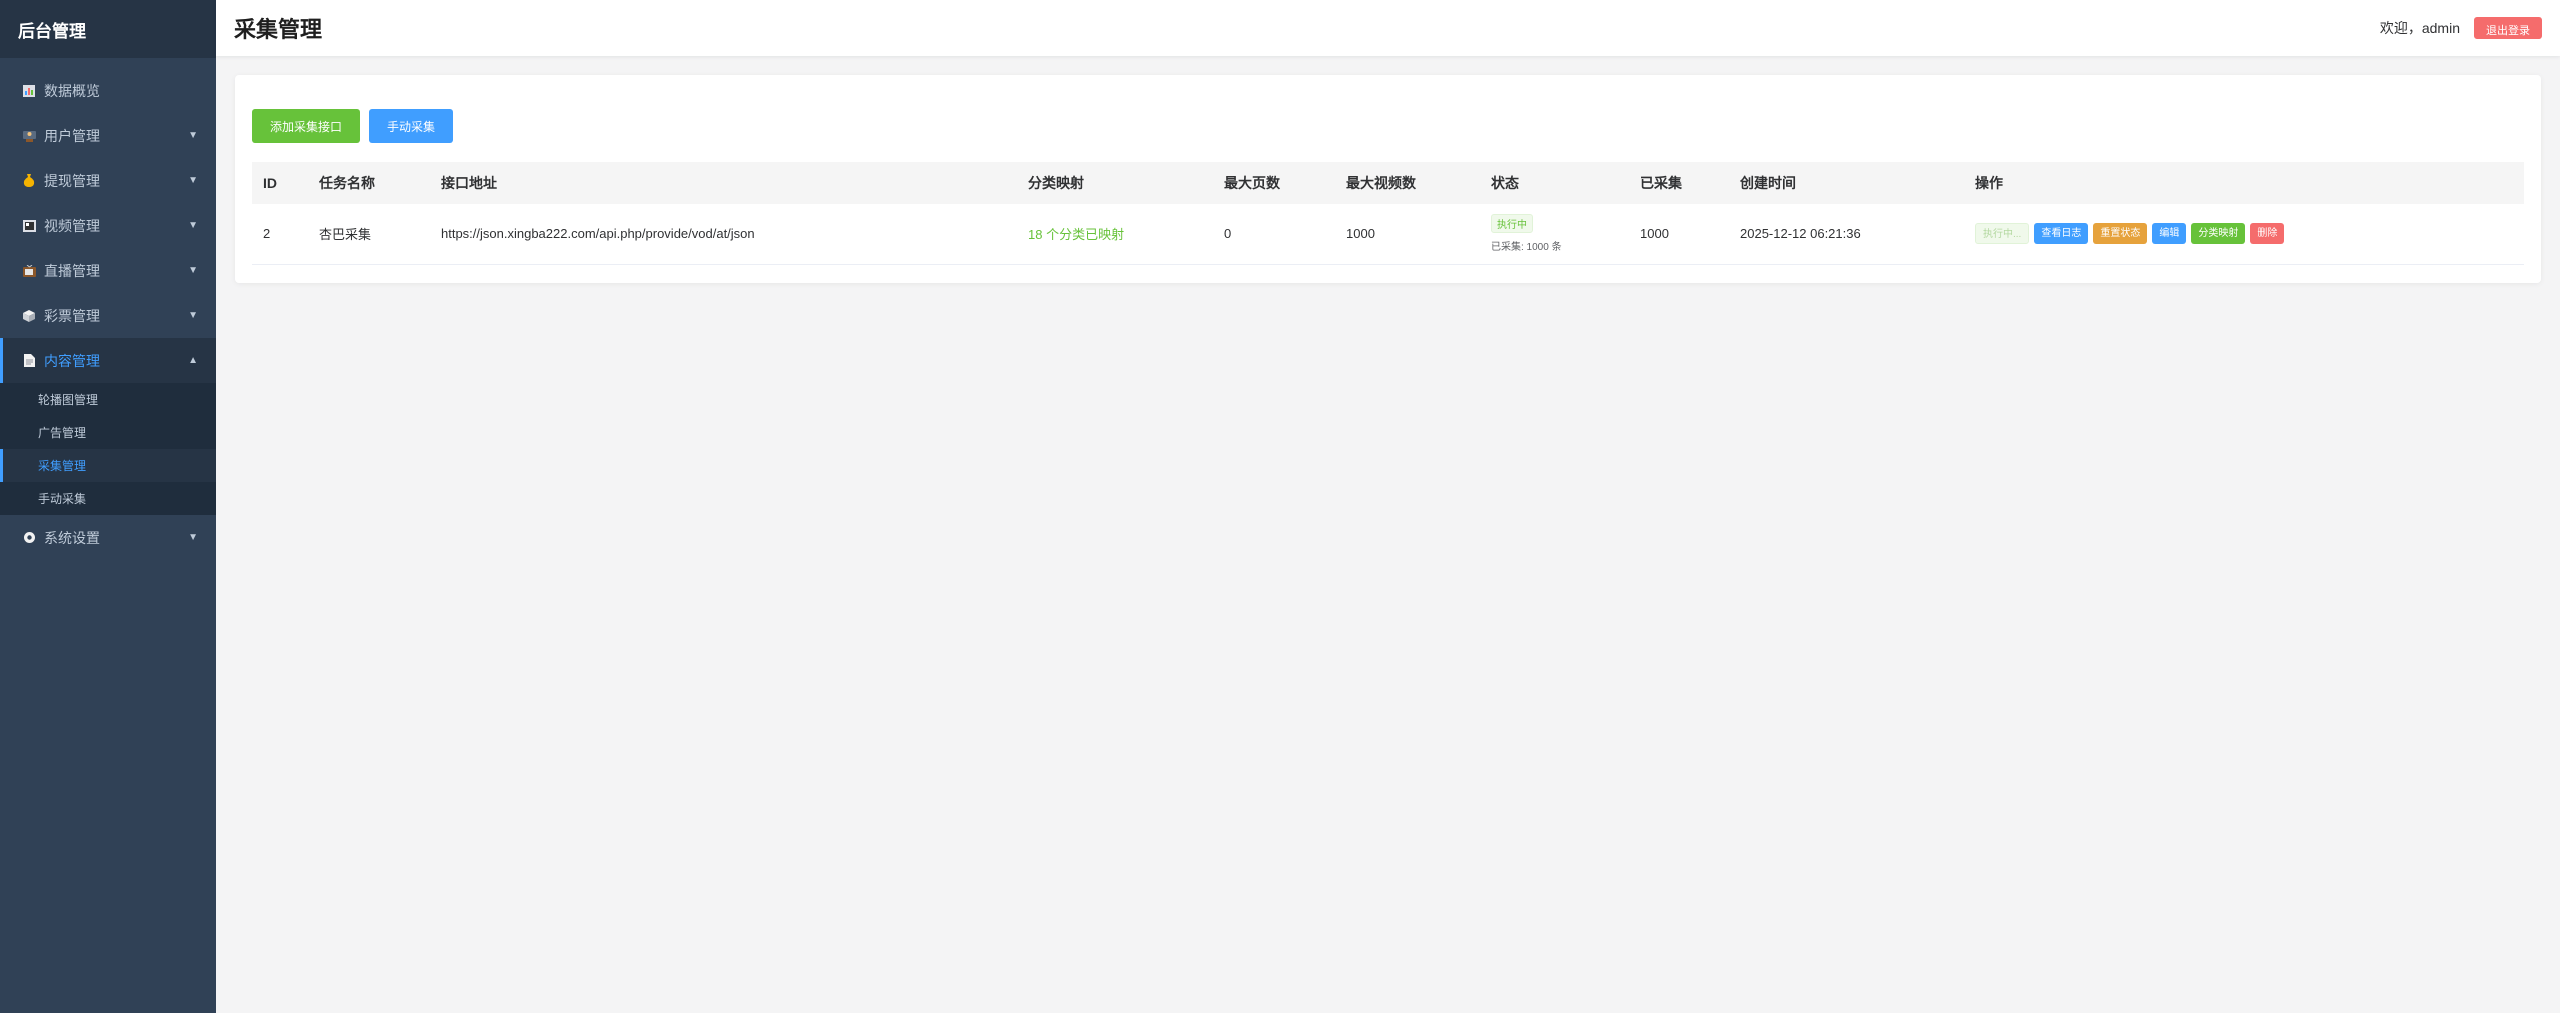  Describe the element at coordinates (1526, 248) in the screenshot. I see `status-collected-text: 已采集: 1000 条` at that location.